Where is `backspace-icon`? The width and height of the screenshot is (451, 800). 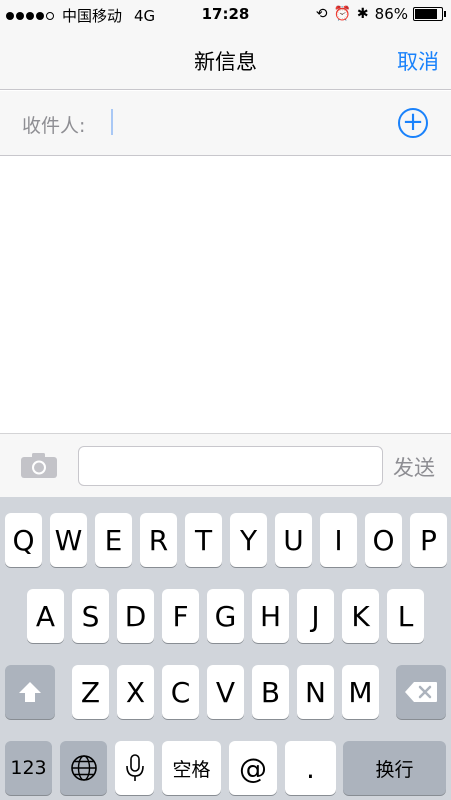 backspace-icon is located at coordinates (421, 692).